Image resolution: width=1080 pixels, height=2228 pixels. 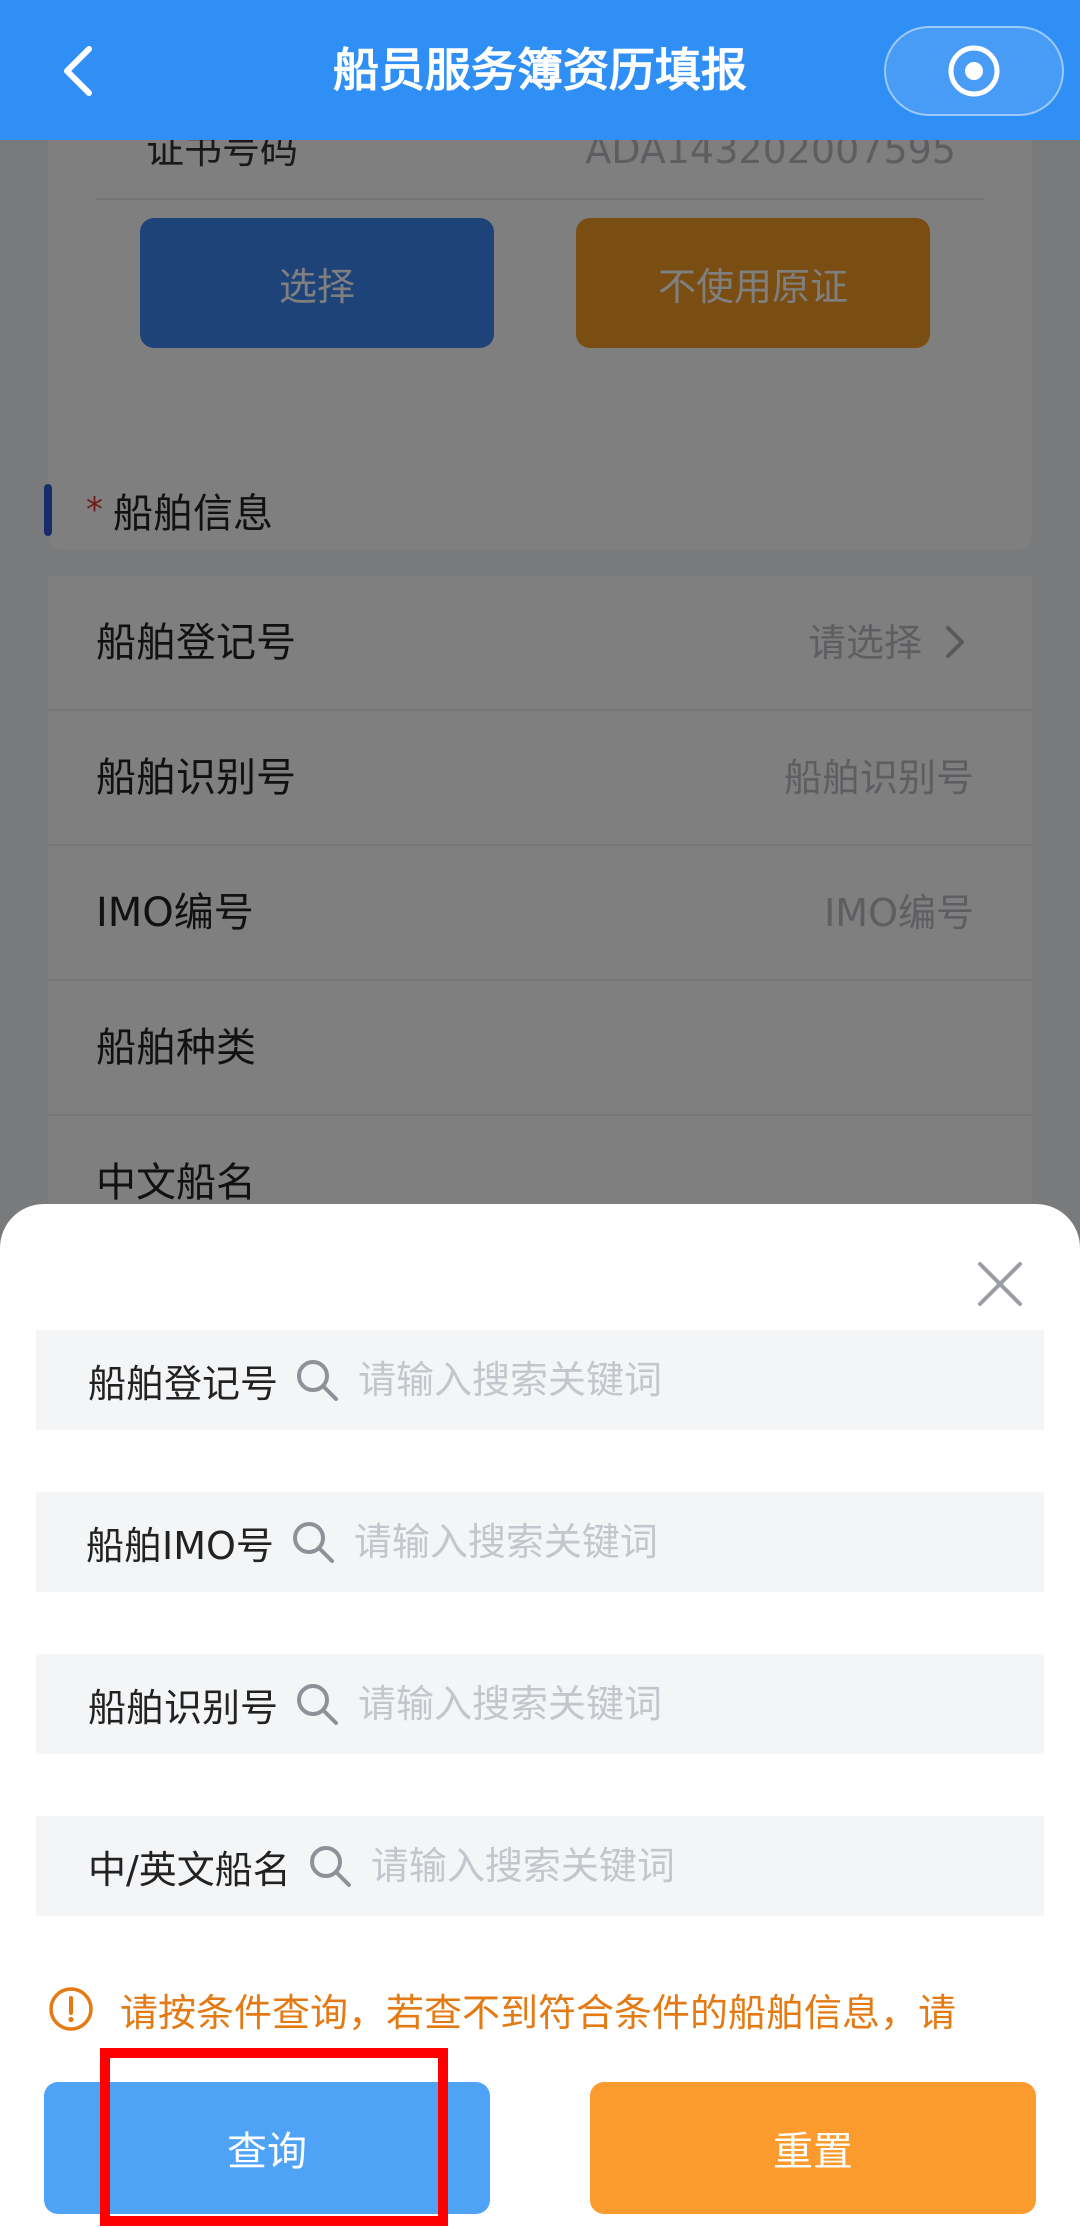 I want to click on reset-button: 重置, so click(x=813, y=2148).